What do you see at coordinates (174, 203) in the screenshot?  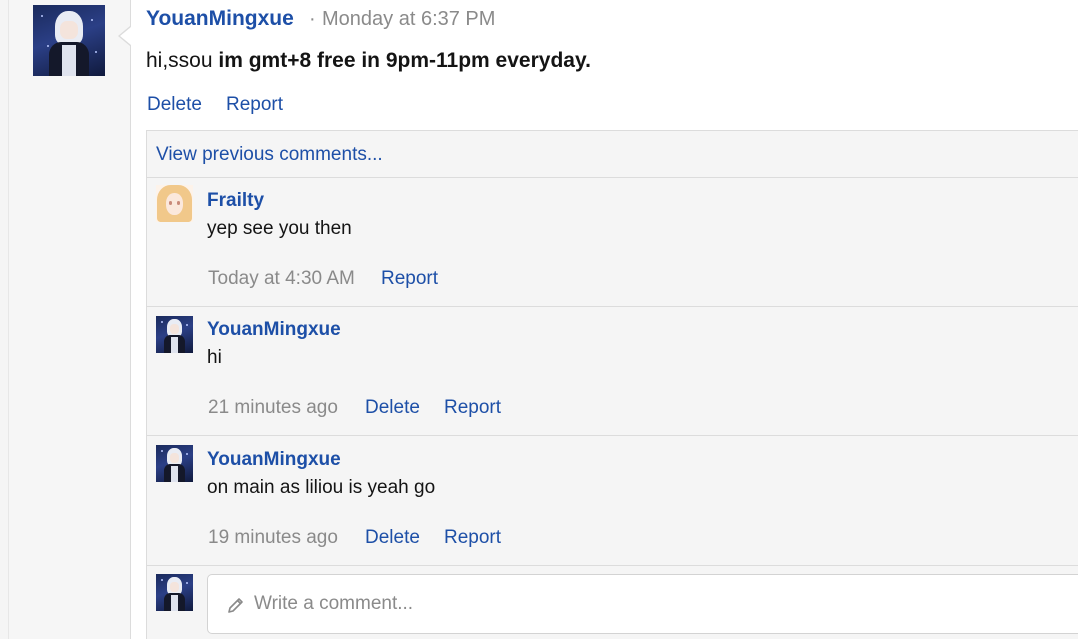 I see `comment-avatar-frailty` at bounding box center [174, 203].